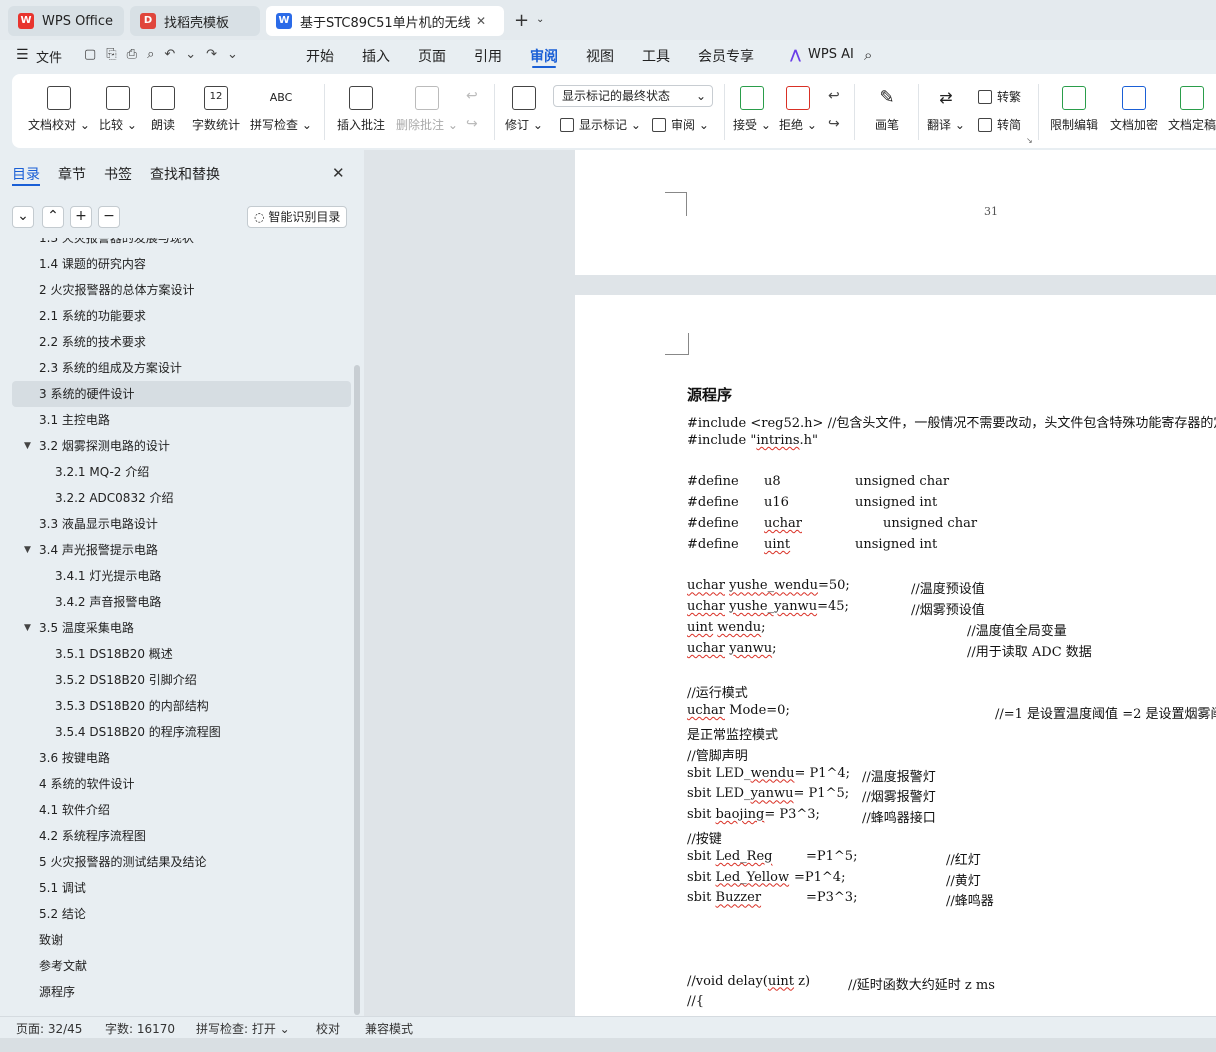  What do you see at coordinates (175, 914) in the screenshot?
I see `toc-item: 5.2 结论` at bounding box center [175, 914].